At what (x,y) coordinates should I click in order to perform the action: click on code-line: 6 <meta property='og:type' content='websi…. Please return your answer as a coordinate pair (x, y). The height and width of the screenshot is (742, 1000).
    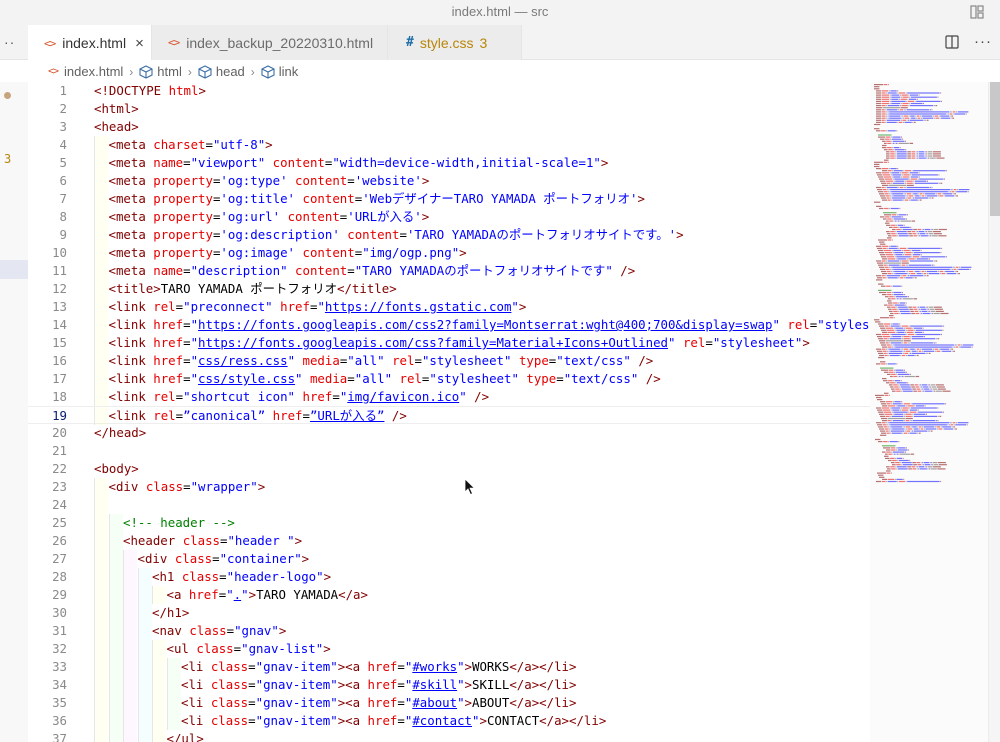
    Looking at the image, I should click on (449, 181).